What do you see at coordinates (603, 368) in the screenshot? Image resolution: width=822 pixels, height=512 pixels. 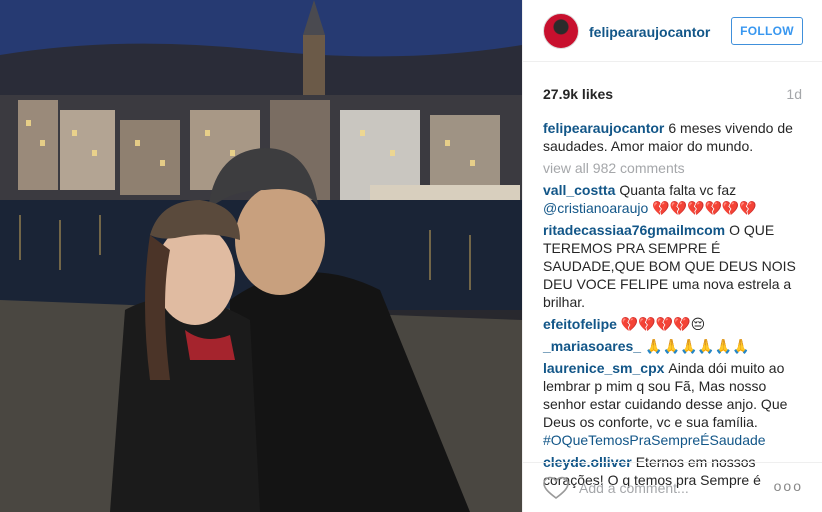 I see `comment-username: laurenice_sm_cpx` at bounding box center [603, 368].